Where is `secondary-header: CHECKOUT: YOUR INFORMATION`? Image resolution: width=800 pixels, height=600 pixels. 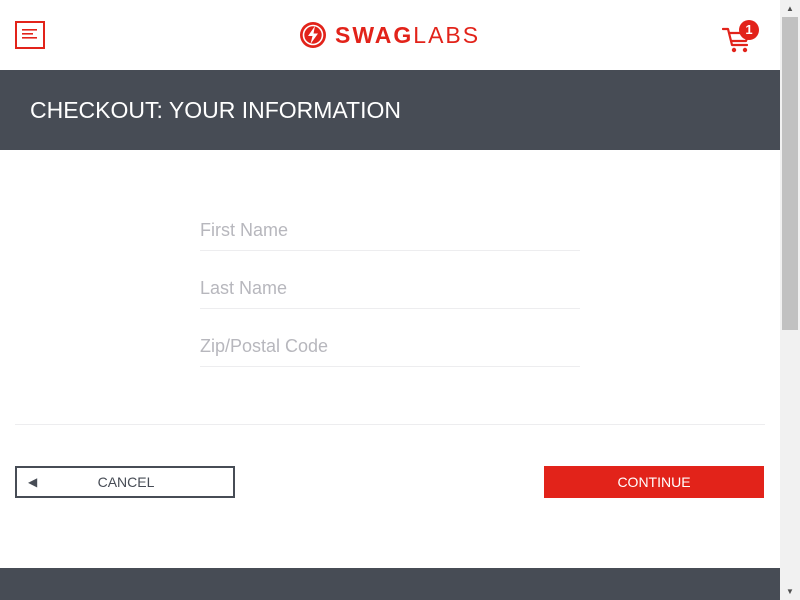 secondary-header: CHECKOUT: YOUR INFORMATION is located at coordinates (390, 110).